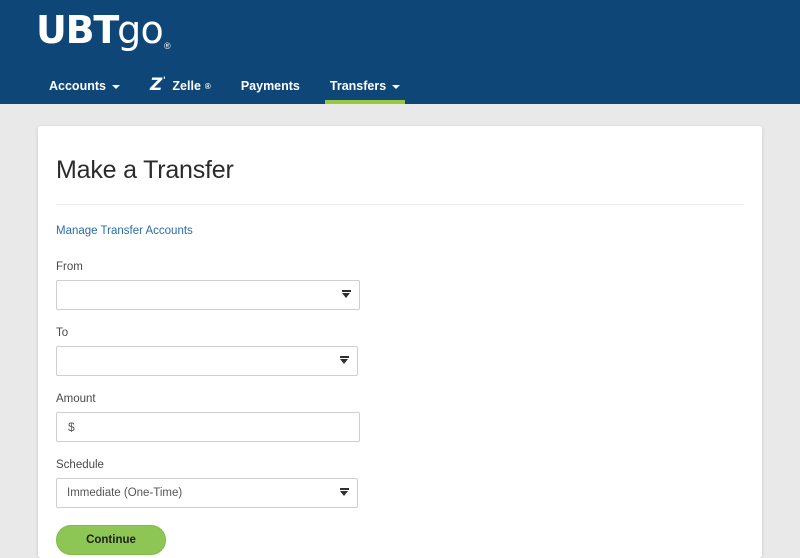 This screenshot has height=558, width=800. What do you see at coordinates (69, 267) in the screenshot?
I see `from-label: From` at bounding box center [69, 267].